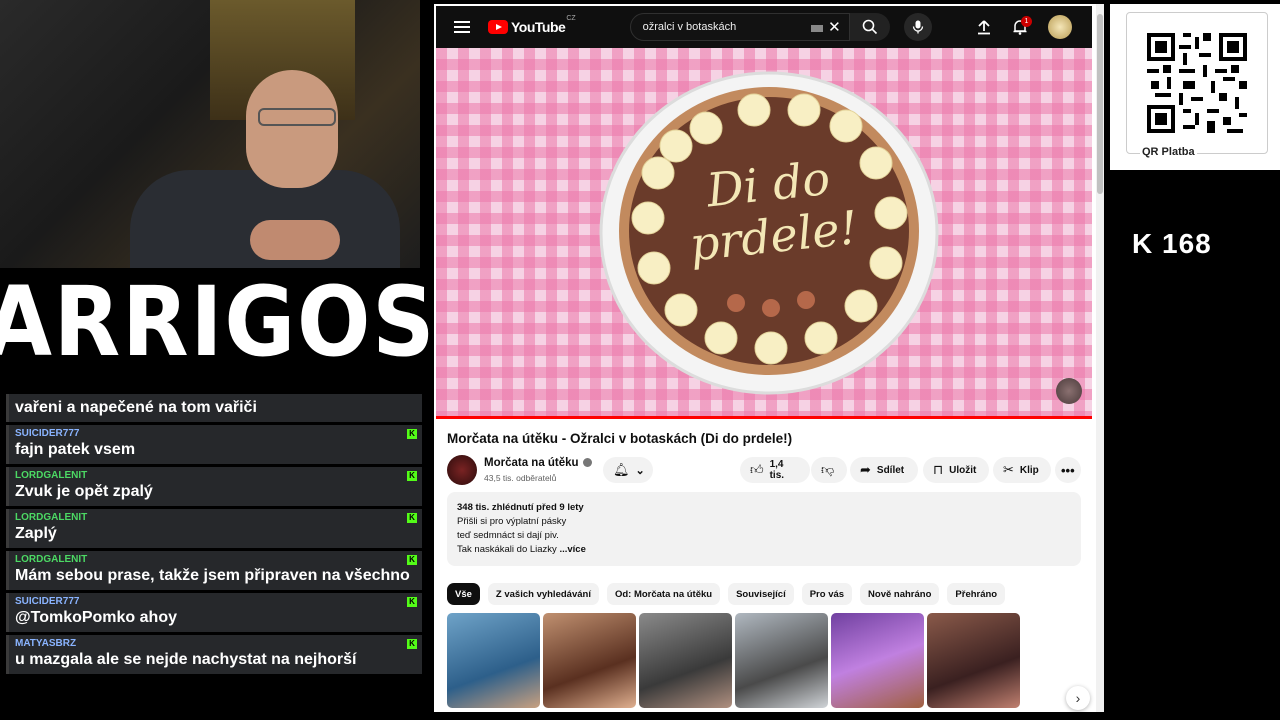  I want to click on chat-message-text: Zaplý, so click(36, 533).